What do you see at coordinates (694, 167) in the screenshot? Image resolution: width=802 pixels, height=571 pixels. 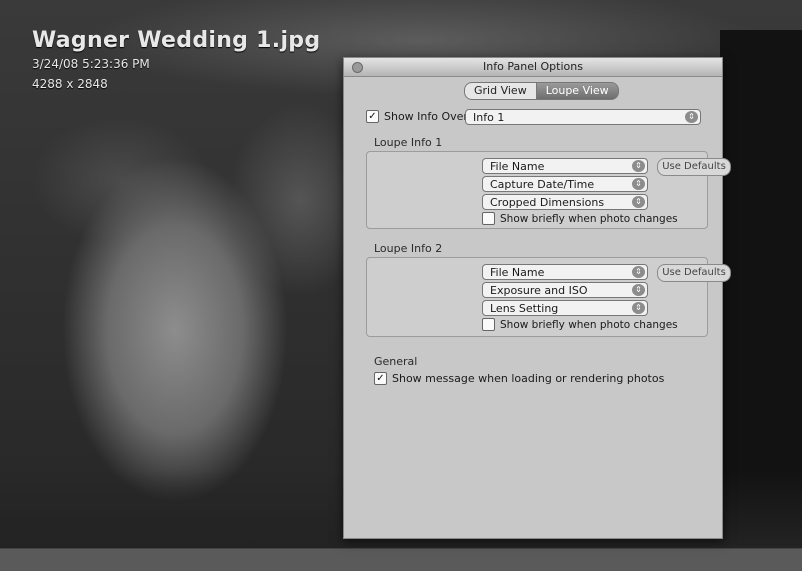 I see `info1-use-defaults-button: Use Defaults` at bounding box center [694, 167].